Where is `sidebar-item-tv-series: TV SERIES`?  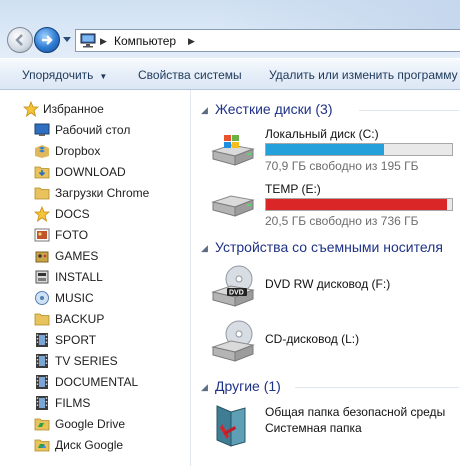 sidebar-item-tv-series: TV SERIES is located at coordinates (95, 361).